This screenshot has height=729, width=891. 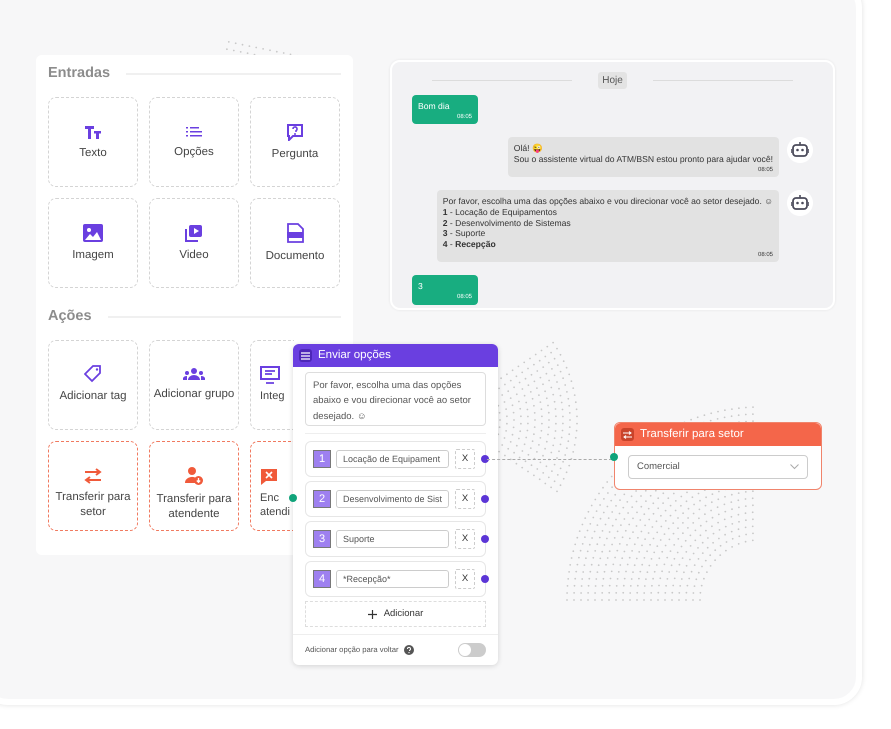 What do you see at coordinates (194, 233) in the screenshot?
I see `video-icon` at bounding box center [194, 233].